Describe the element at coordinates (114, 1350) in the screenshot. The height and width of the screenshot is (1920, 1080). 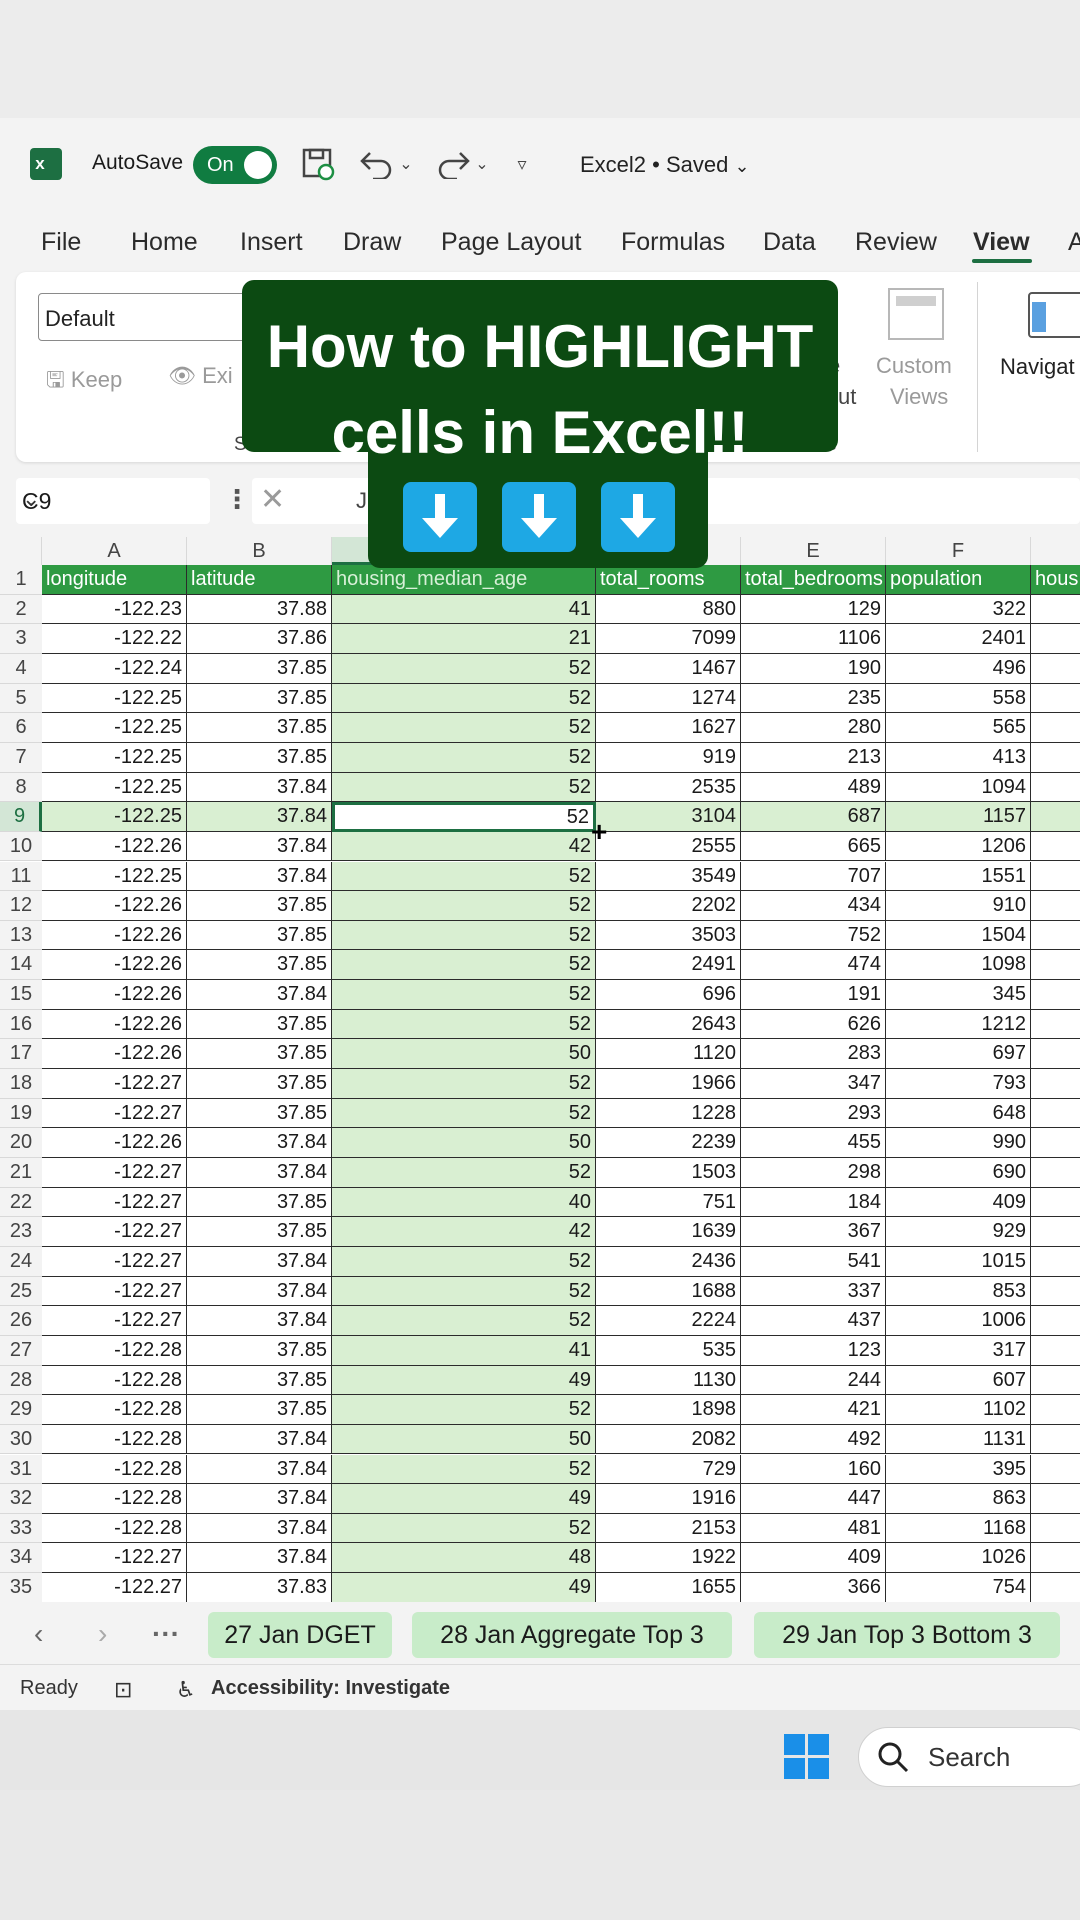
I see `data-cell: -122.28` at that location.